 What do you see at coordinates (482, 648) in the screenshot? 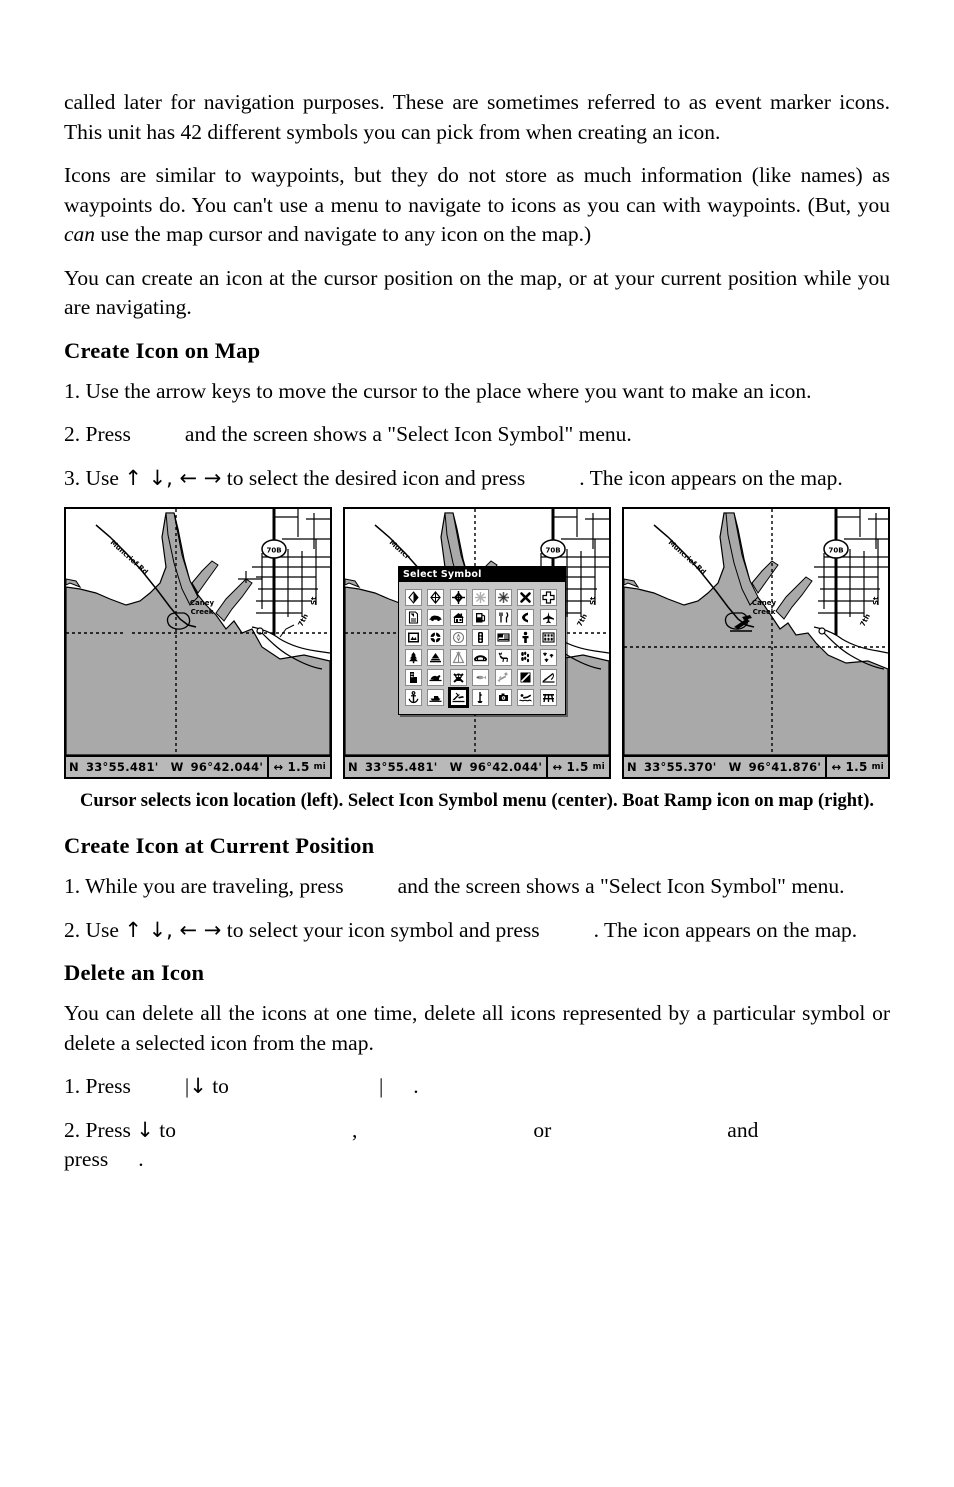
I see `symbol-grid` at bounding box center [482, 648].